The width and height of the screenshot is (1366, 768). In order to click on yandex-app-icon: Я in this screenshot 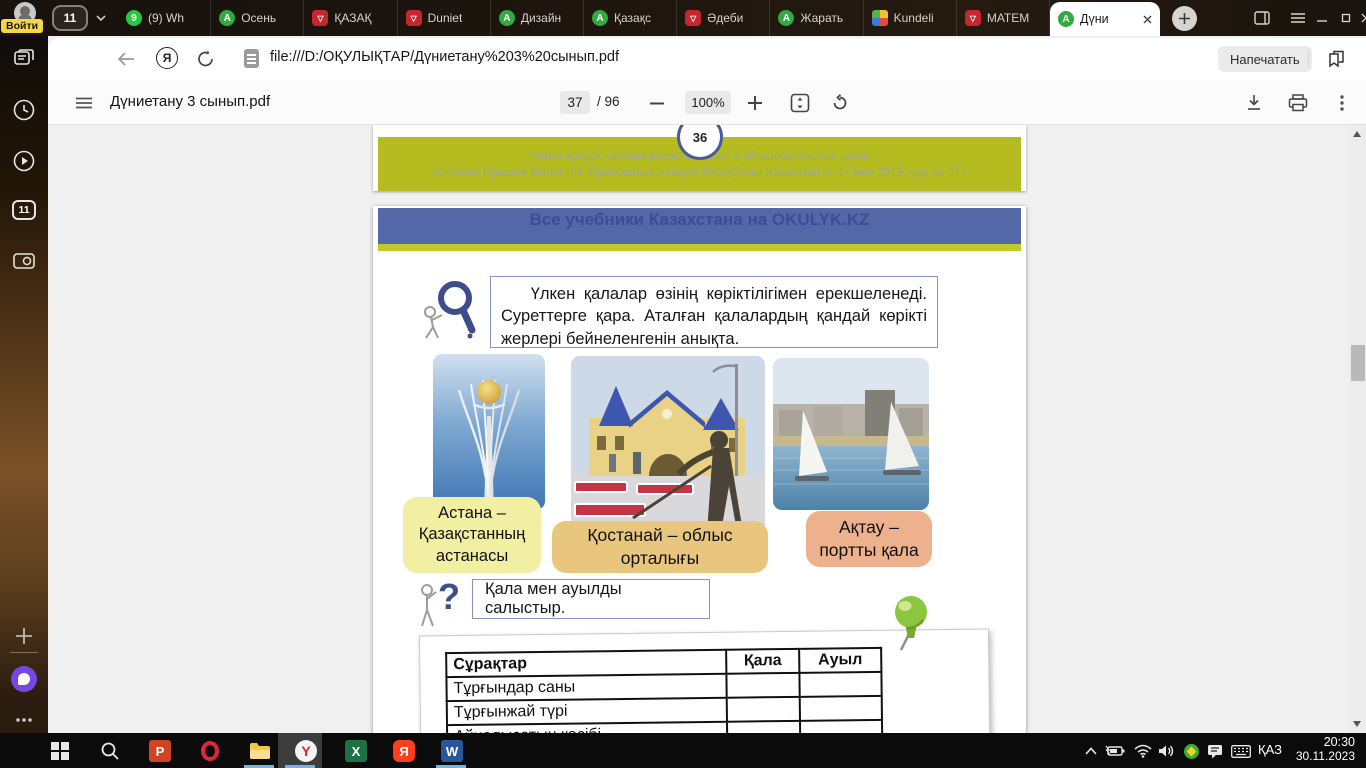, I will do `click(404, 751)`.